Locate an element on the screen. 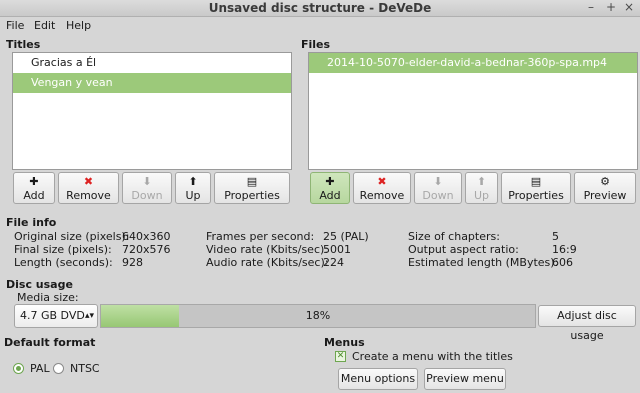 This screenshot has height=393, width=640. files-add-label: Add is located at coordinates (330, 195).